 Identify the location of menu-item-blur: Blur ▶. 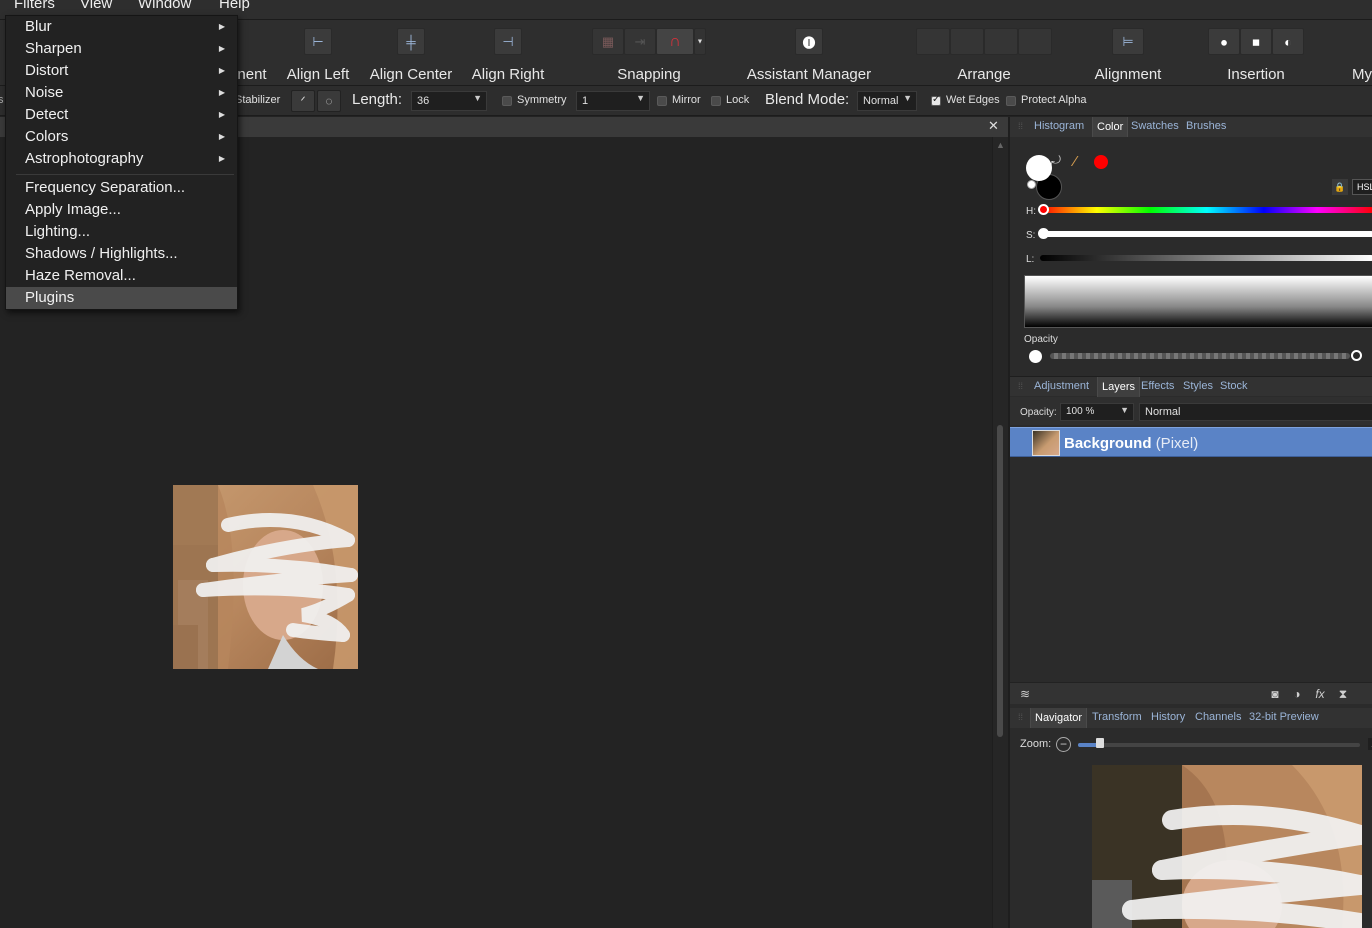
(121, 27).